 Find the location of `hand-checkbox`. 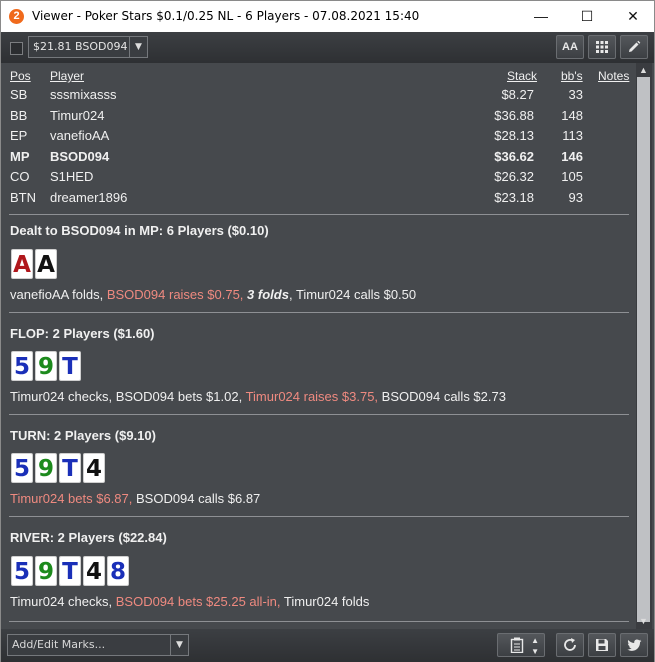

hand-checkbox is located at coordinates (16, 48).